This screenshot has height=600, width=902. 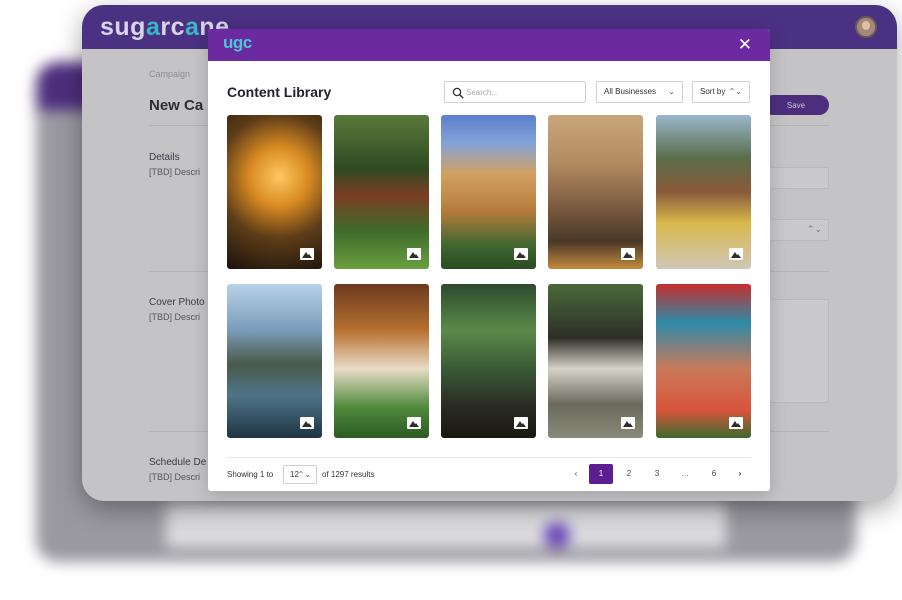 I want to click on modal-title: Content Library, so click(x=279, y=92).